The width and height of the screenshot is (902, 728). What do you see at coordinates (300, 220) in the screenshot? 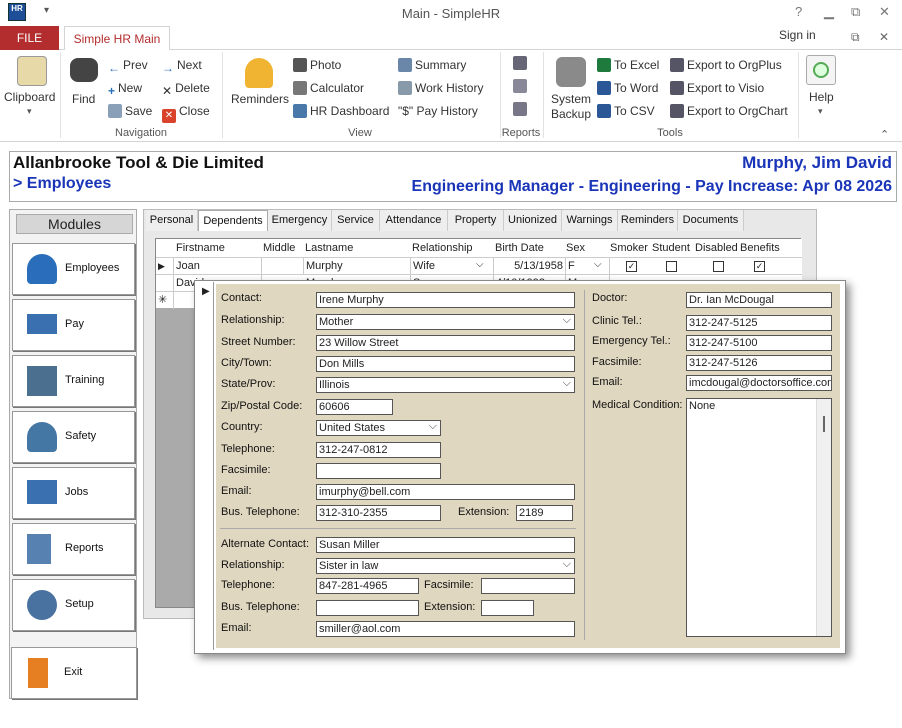
I see `tab-emergency: Emergency` at bounding box center [300, 220].